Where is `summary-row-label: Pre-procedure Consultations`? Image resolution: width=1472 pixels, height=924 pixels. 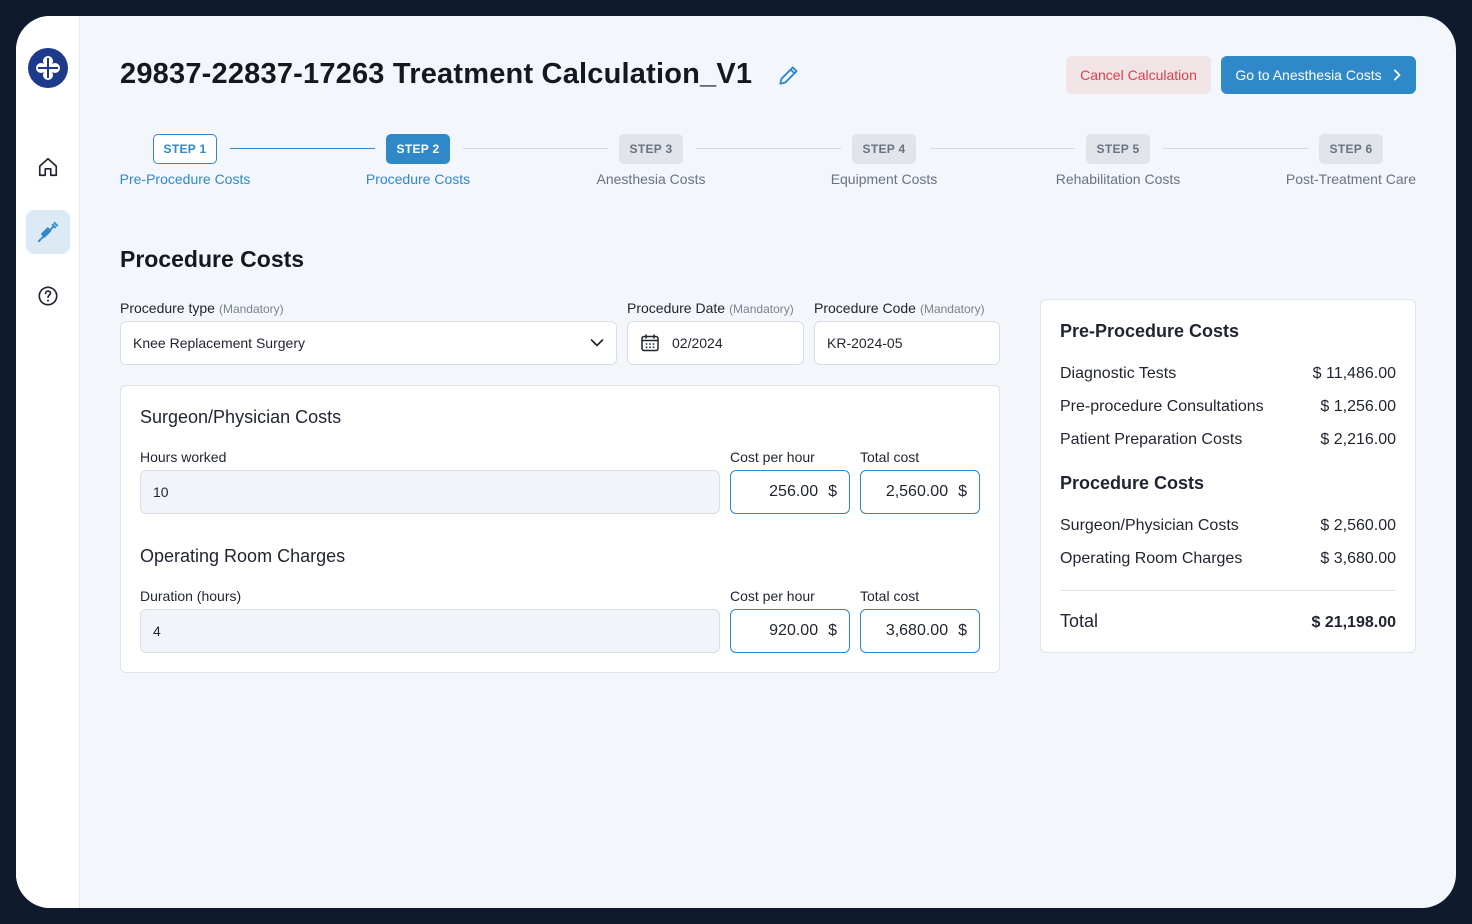 summary-row-label: Pre-procedure Consultations is located at coordinates (1162, 406).